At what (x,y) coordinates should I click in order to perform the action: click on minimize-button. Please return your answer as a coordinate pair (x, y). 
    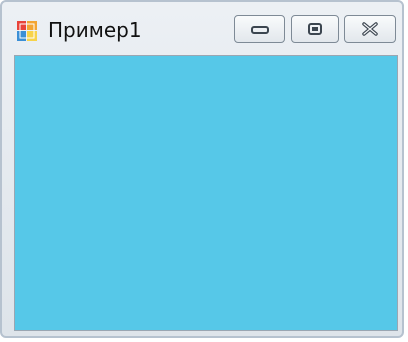
    Looking at the image, I should click on (259, 29).